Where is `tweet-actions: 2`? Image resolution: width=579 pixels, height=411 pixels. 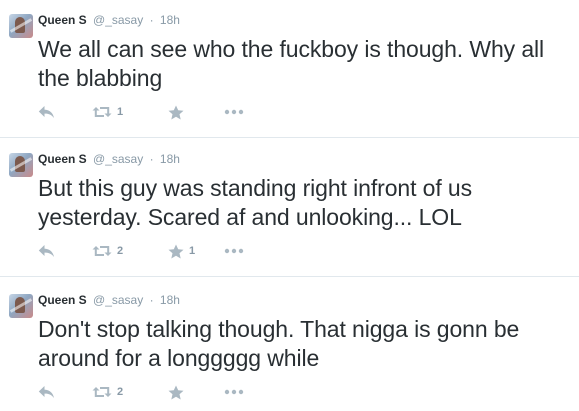
tweet-actions: 2 is located at coordinates (298, 392).